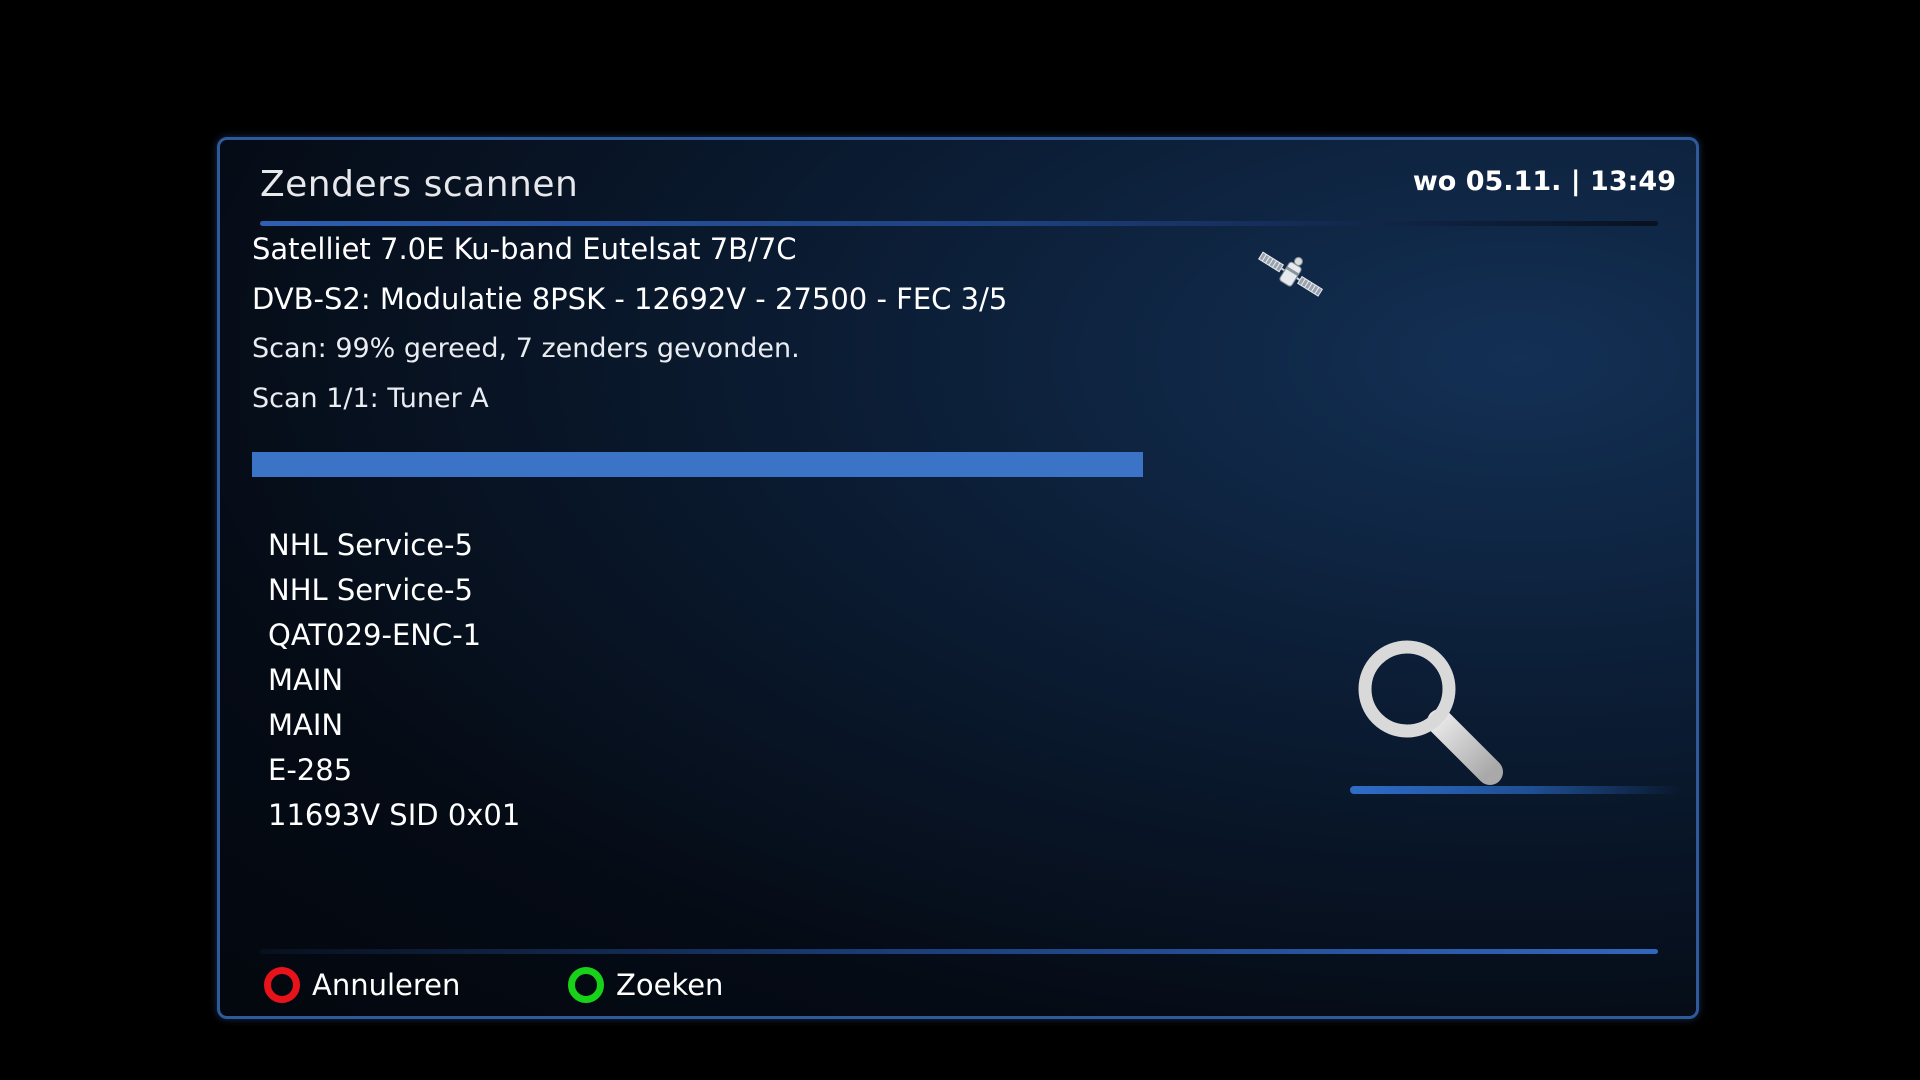  I want to click on footer-divider, so click(959, 951).